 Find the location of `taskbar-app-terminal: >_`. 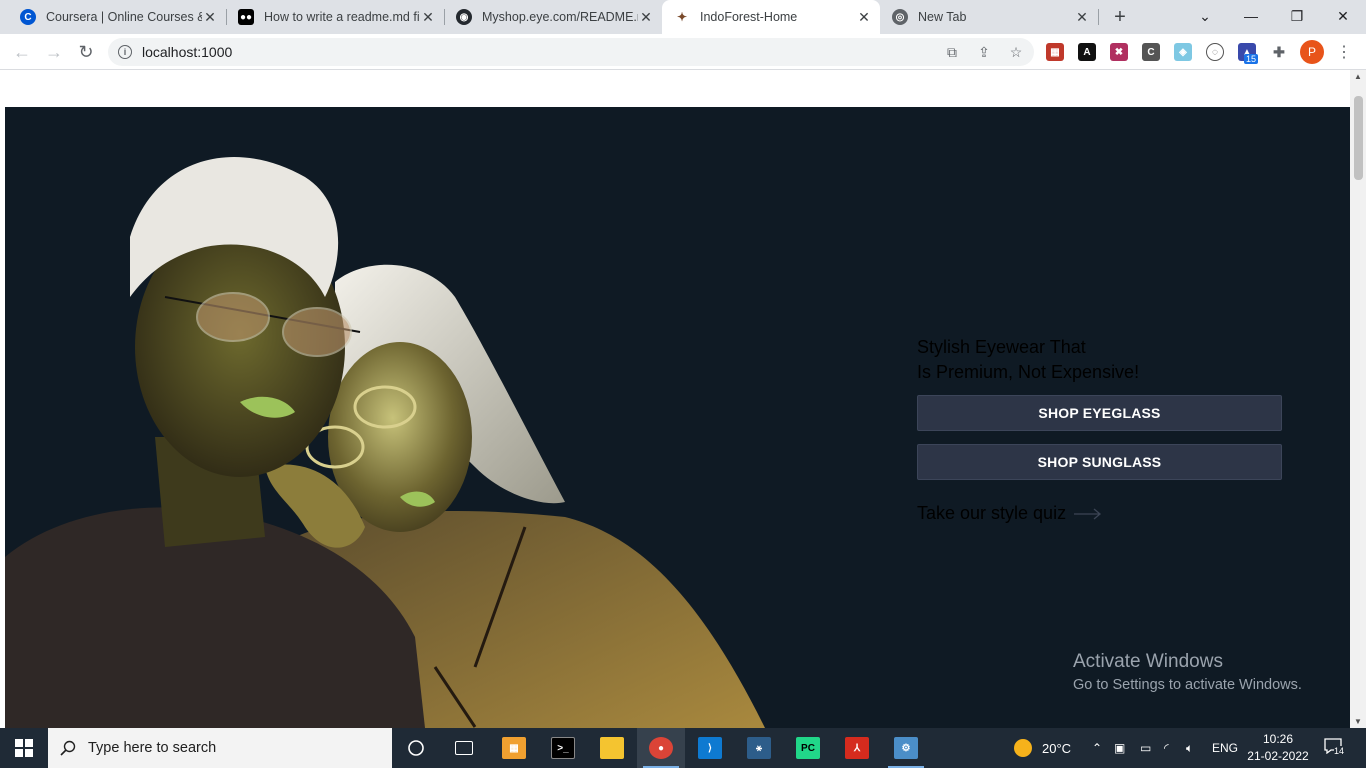

taskbar-app-terminal: >_ is located at coordinates (563, 748).